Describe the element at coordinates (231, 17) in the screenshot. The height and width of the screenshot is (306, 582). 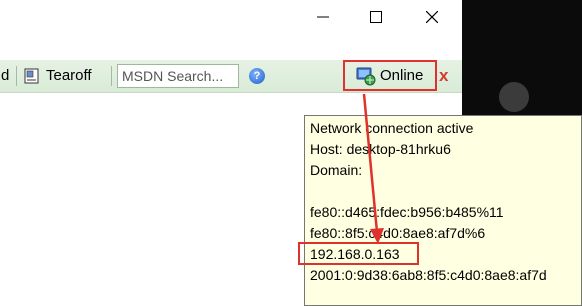
I see `title-bar` at that location.